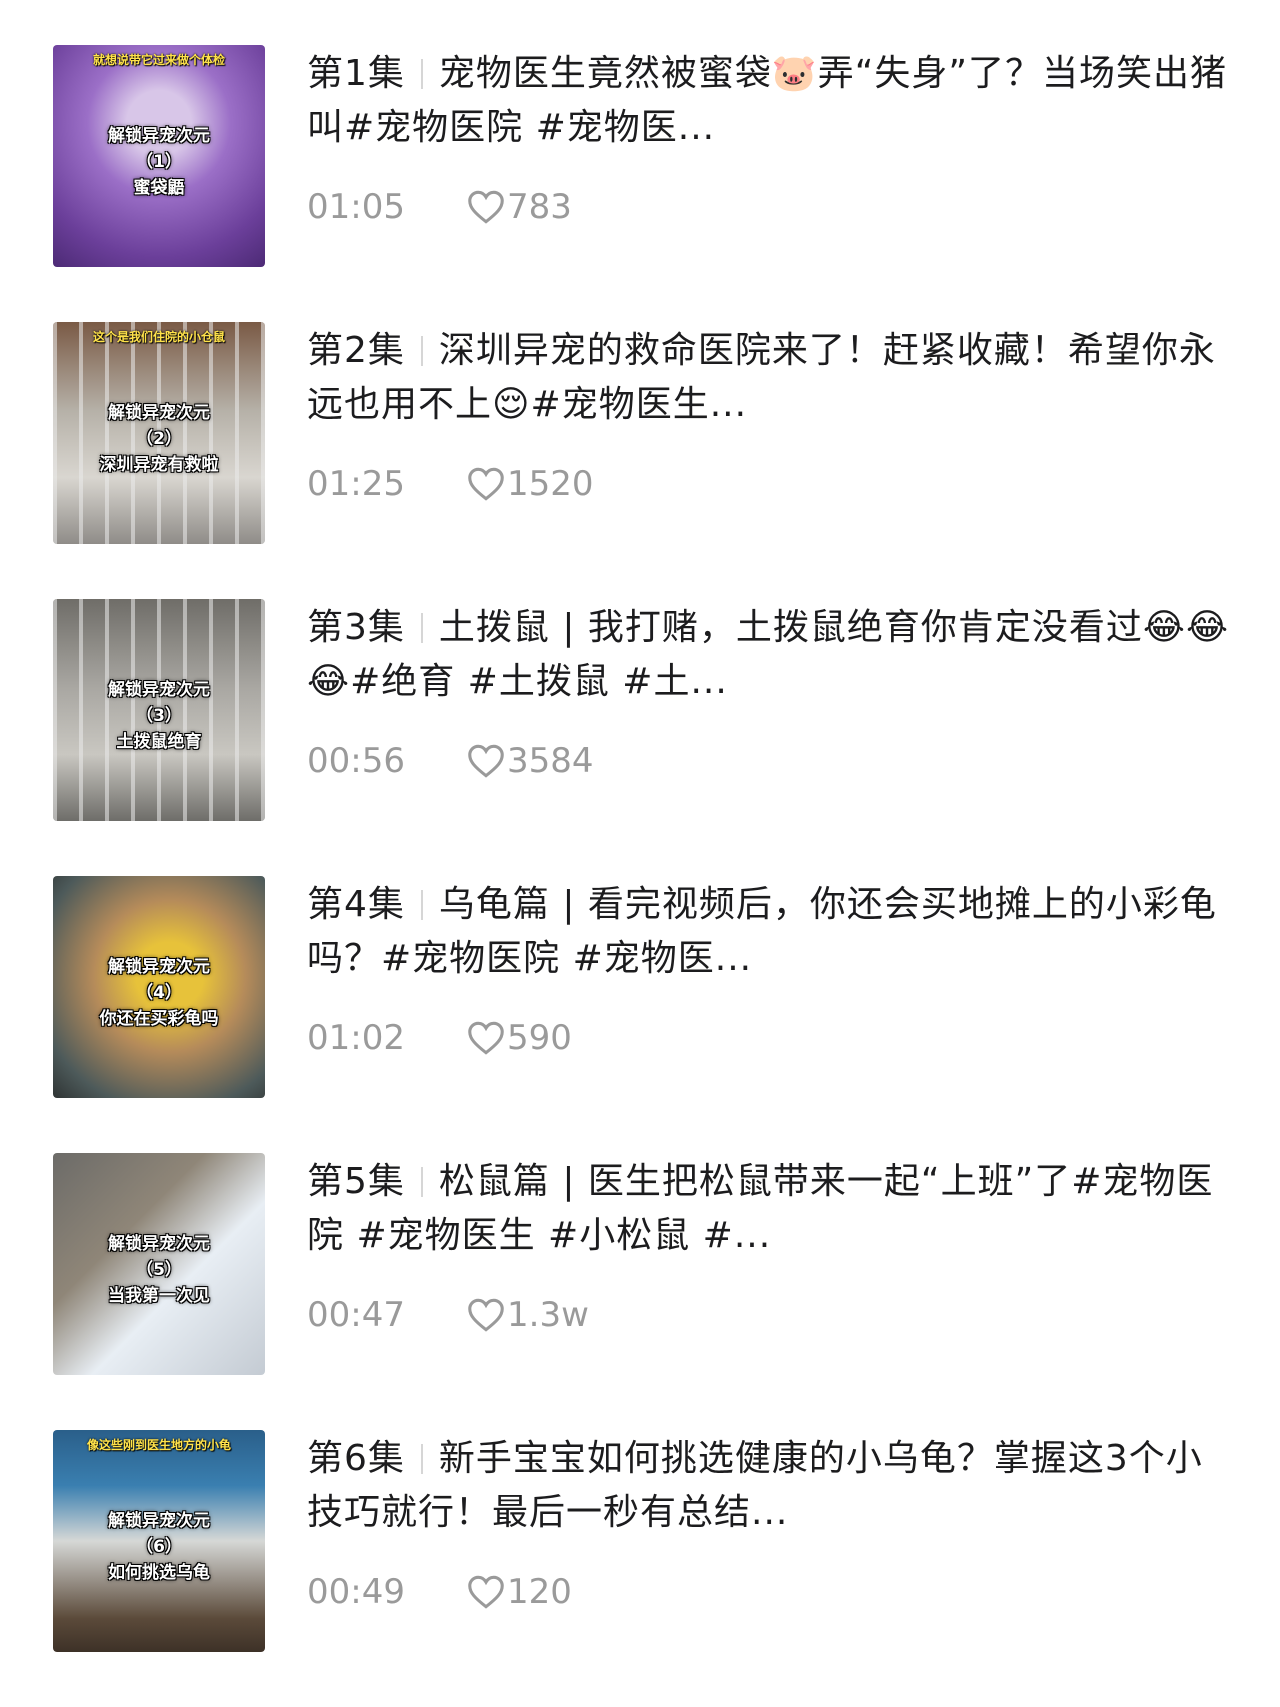  I want to click on thumbnail-caption: 解锁异宠次元 （3） 土拨鼠绝育, so click(159, 716).